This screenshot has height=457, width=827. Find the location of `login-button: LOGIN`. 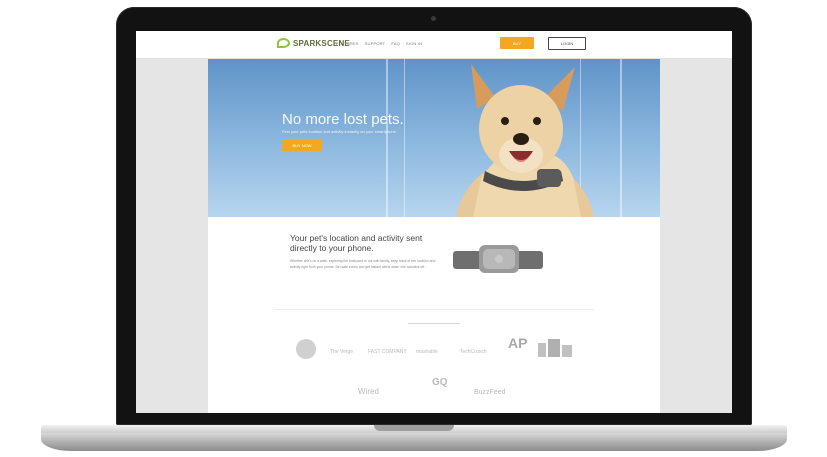

login-button: LOGIN is located at coordinates (567, 43).